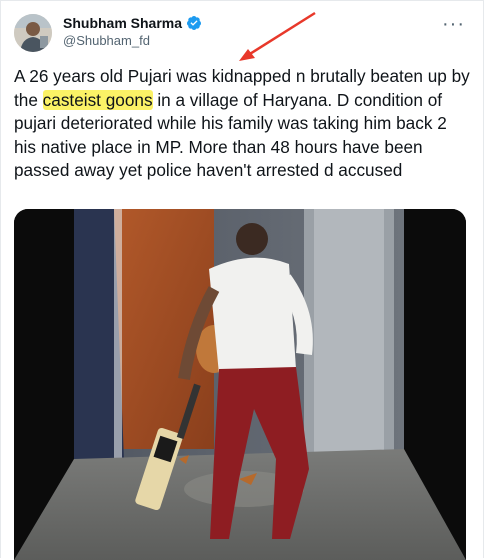 This screenshot has height=560, width=484. I want to click on verified-badge-icon, so click(194, 23).